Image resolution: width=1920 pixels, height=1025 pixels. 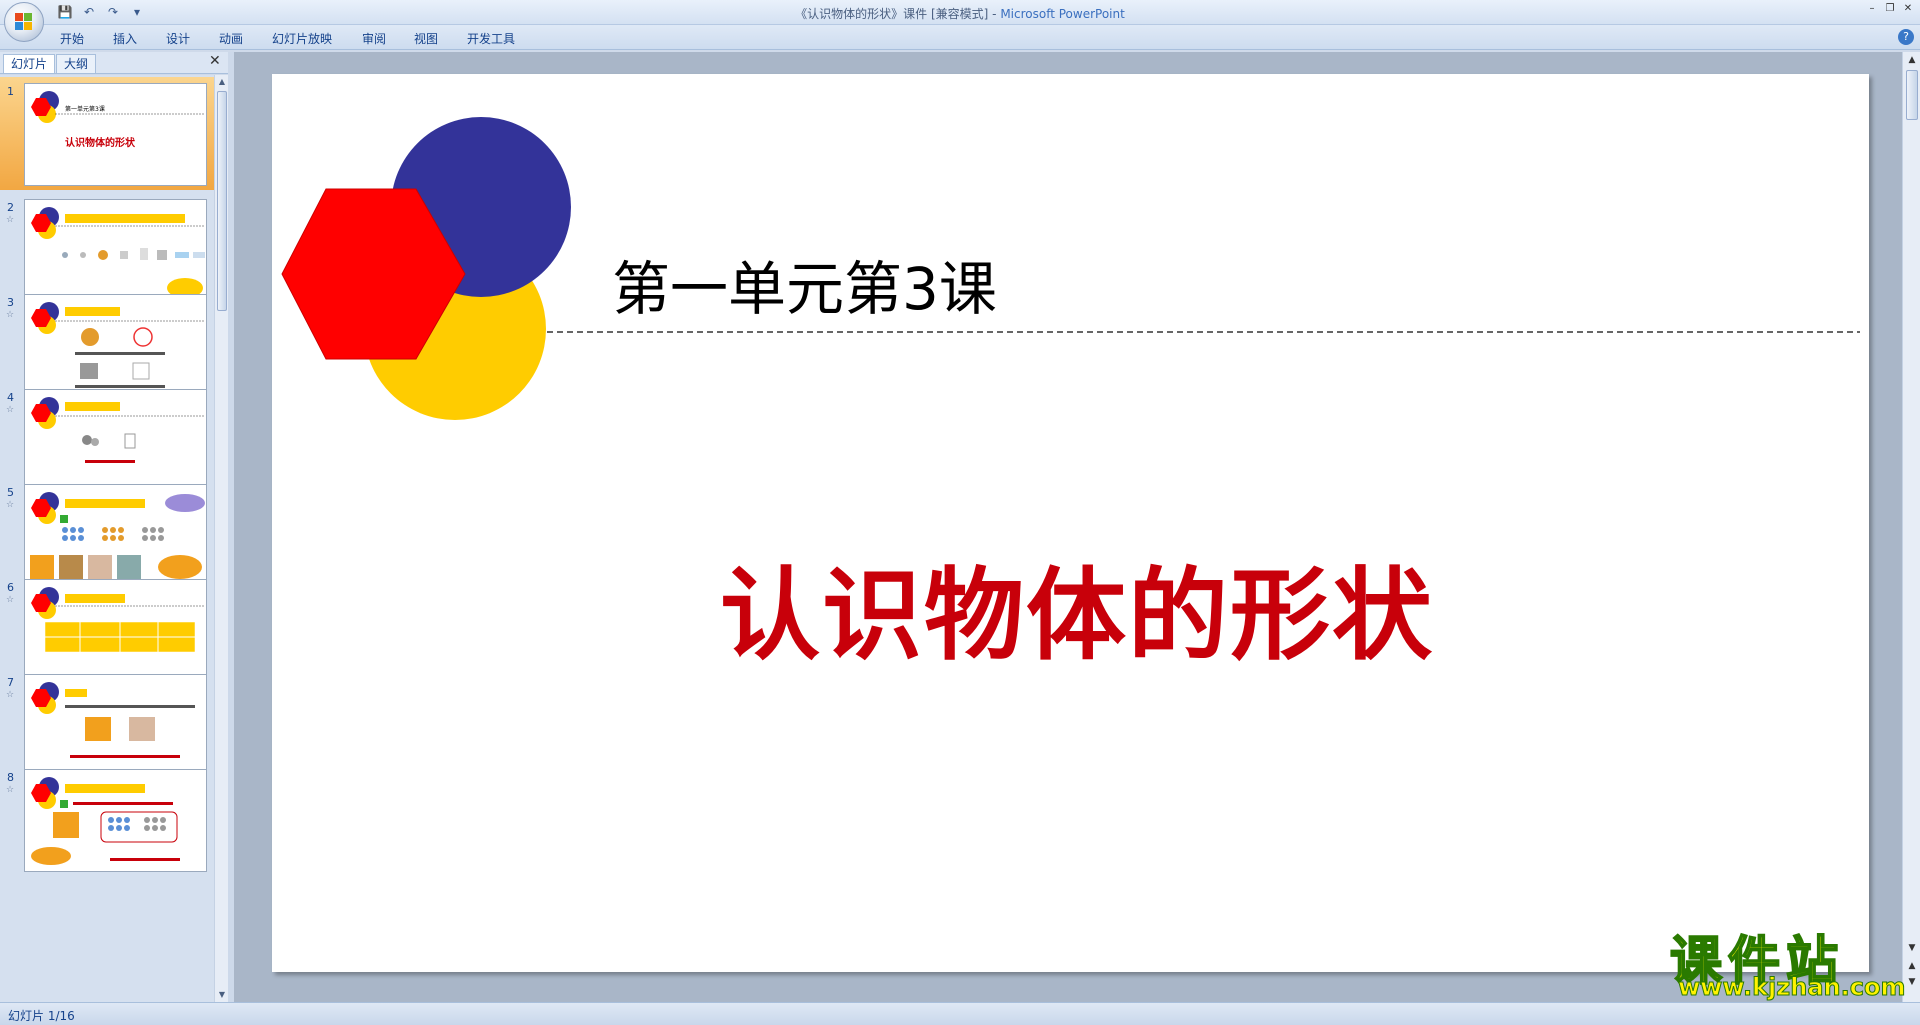 What do you see at coordinates (1872, 8) in the screenshot?
I see `minimize-icon: –` at bounding box center [1872, 8].